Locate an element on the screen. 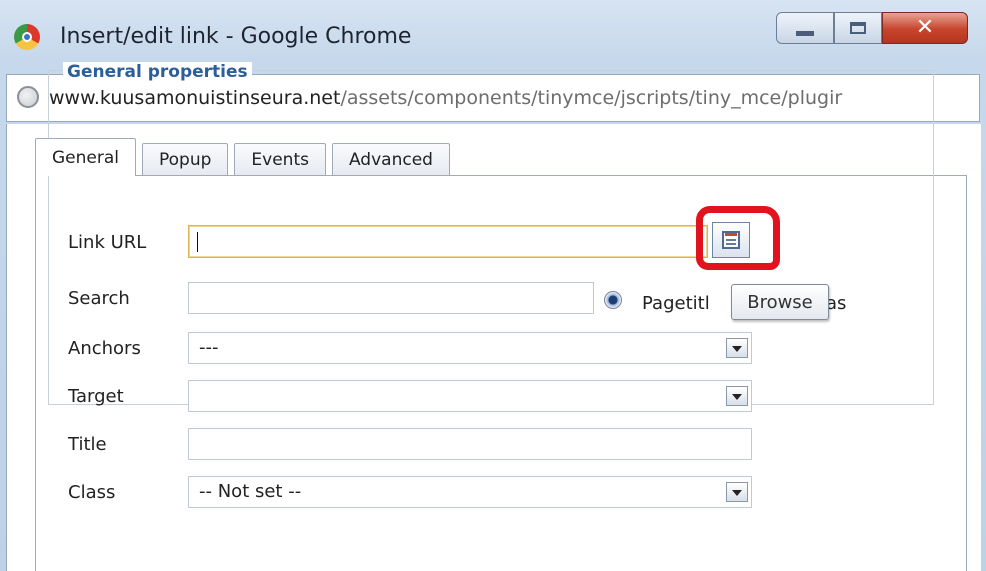 The height and width of the screenshot is (571, 986). close-icon: ✕ is located at coordinates (925, 27).